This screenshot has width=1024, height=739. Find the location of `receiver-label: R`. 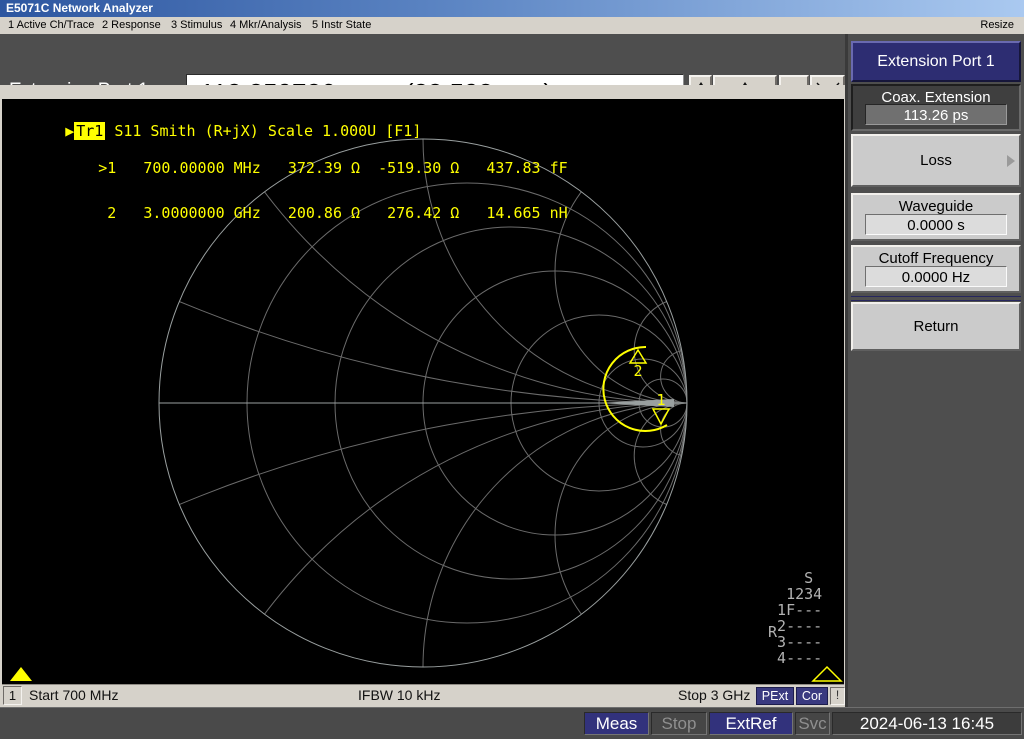

receiver-label: R is located at coordinates (773, 632).